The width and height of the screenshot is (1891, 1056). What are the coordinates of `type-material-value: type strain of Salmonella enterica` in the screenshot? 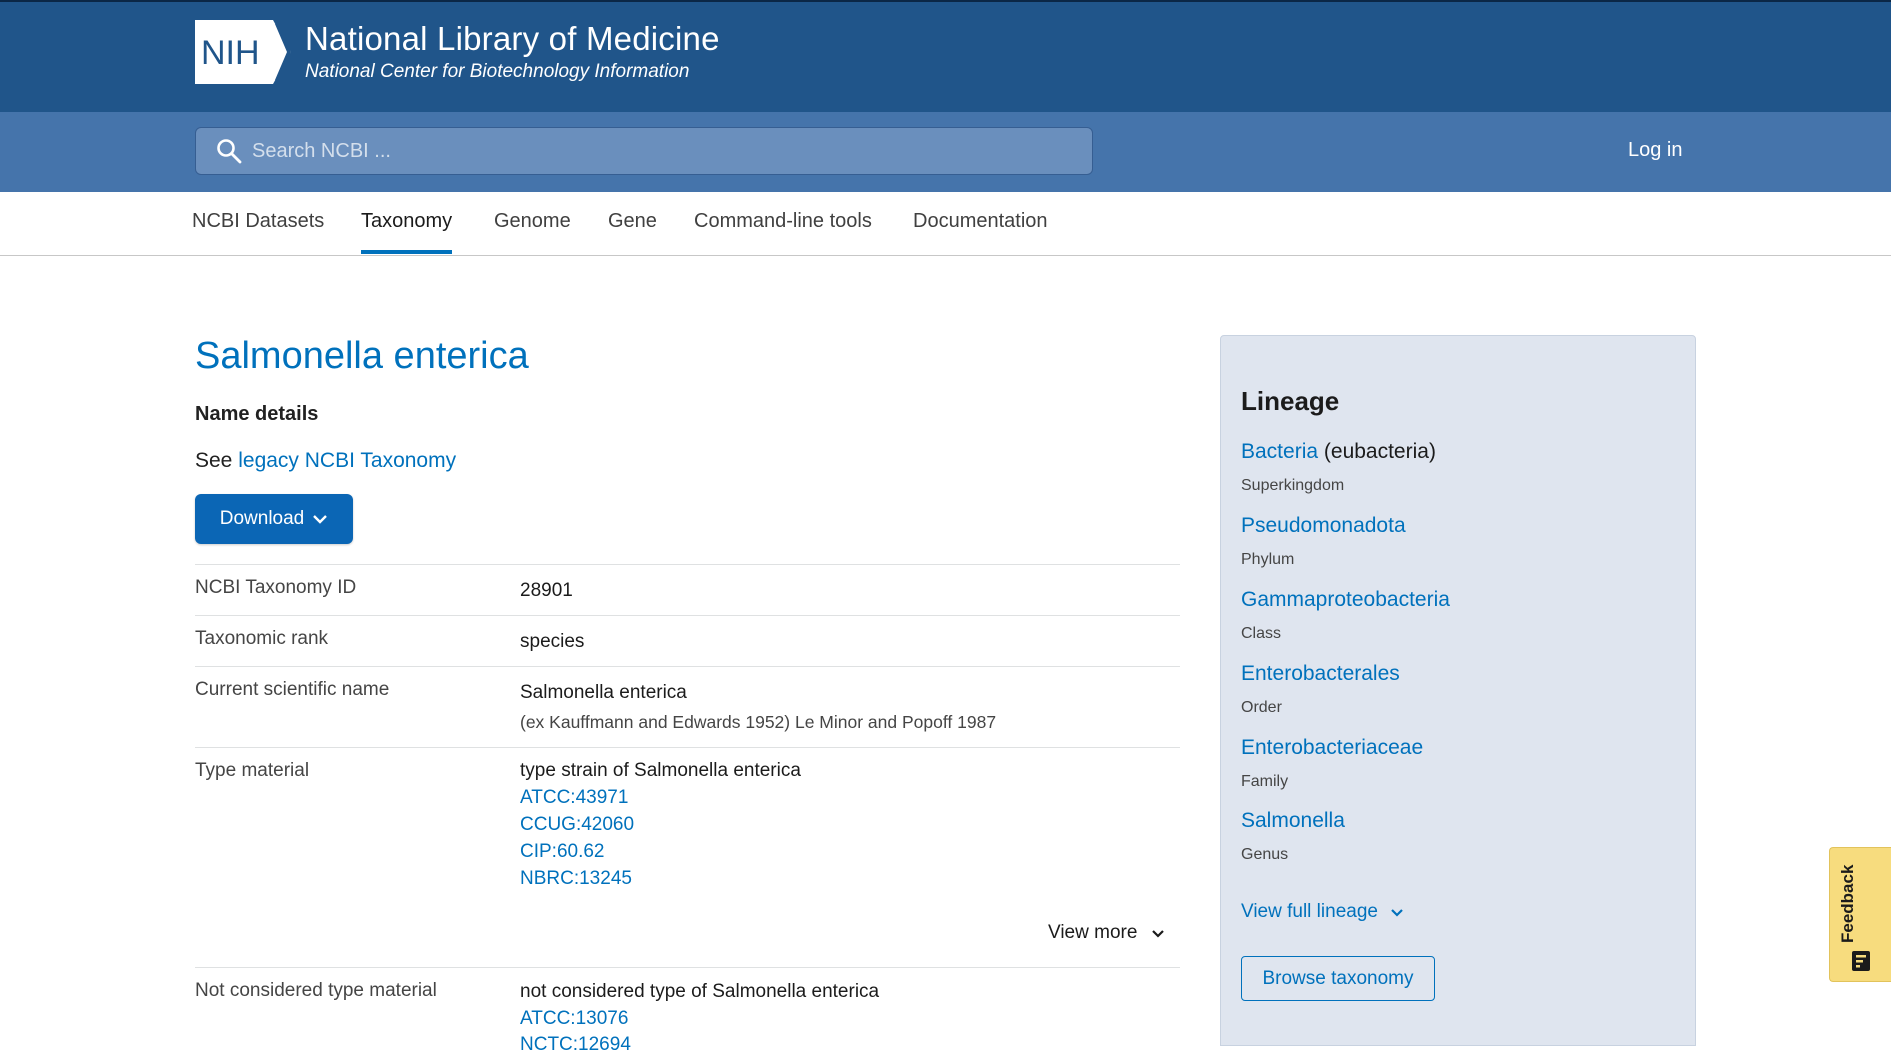 It's located at (660, 770).